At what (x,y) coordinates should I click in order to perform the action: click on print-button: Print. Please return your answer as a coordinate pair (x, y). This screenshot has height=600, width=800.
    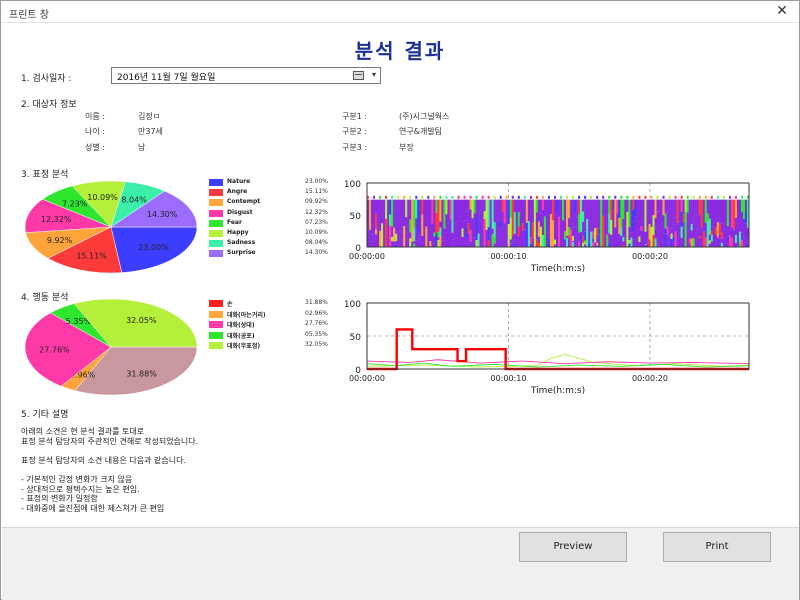
    Looking at the image, I should click on (717, 547).